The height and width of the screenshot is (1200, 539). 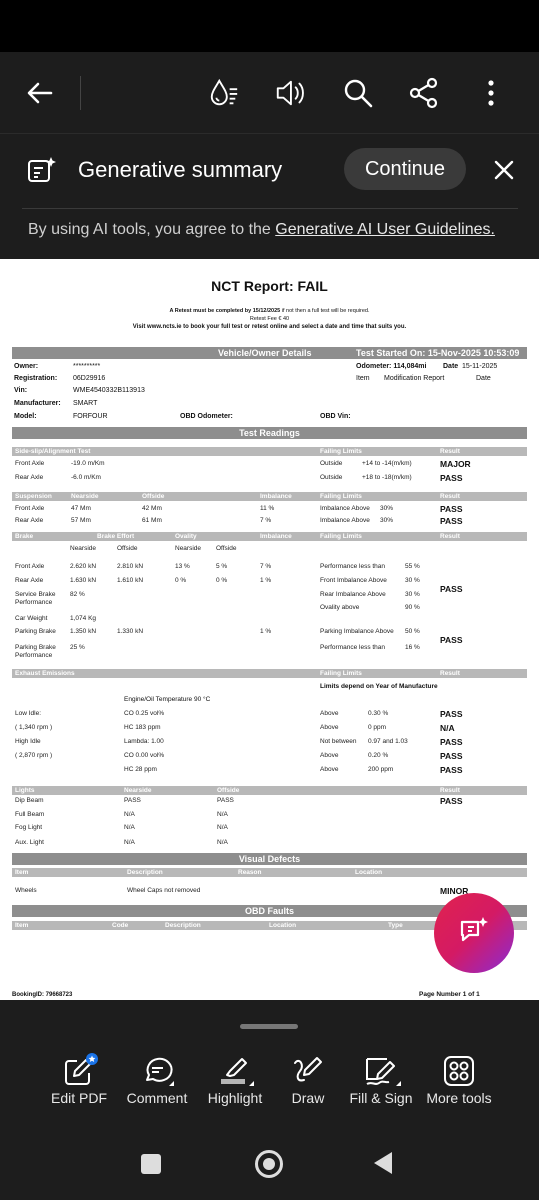 What do you see at coordinates (29, 580) in the screenshot?
I see `row-item: Rear Axle` at bounding box center [29, 580].